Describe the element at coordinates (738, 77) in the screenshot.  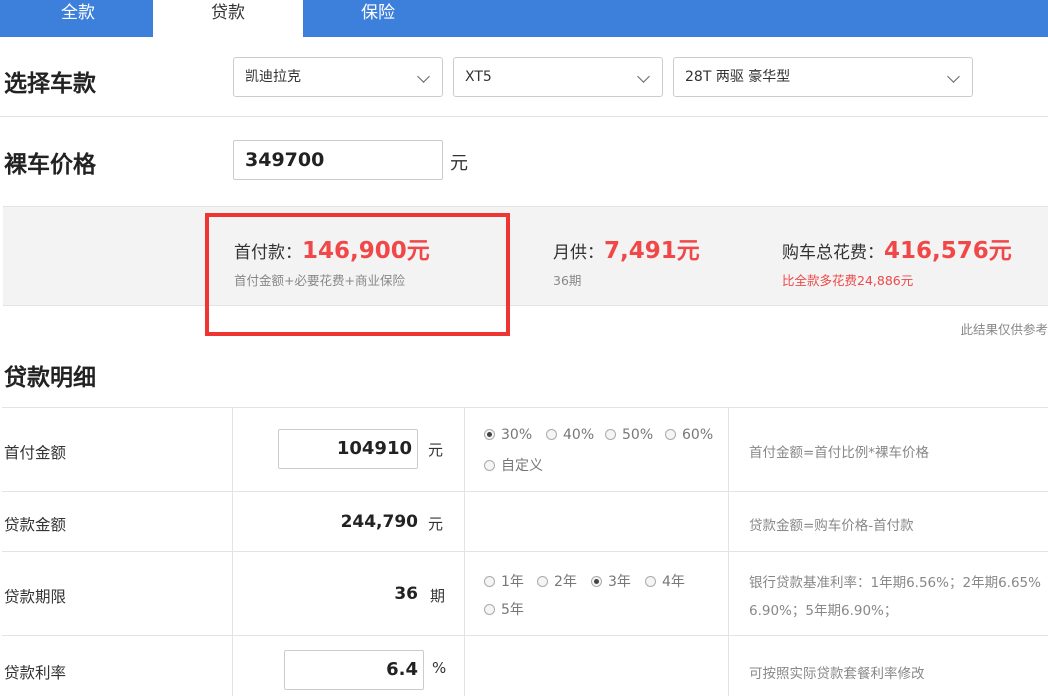
I see `trim-select-value: 28T 两驱 豪华型` at that location.